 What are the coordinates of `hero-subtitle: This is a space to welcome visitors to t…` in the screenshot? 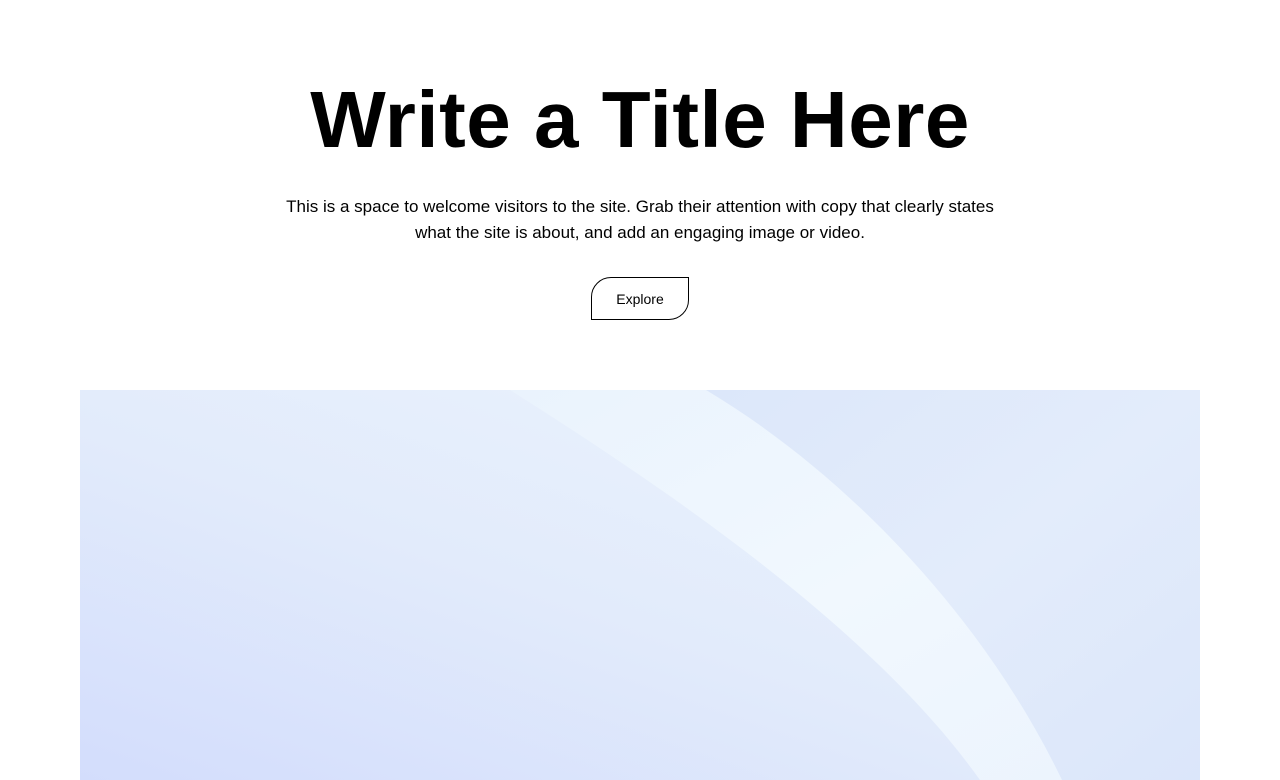 It's located at (640, 219).